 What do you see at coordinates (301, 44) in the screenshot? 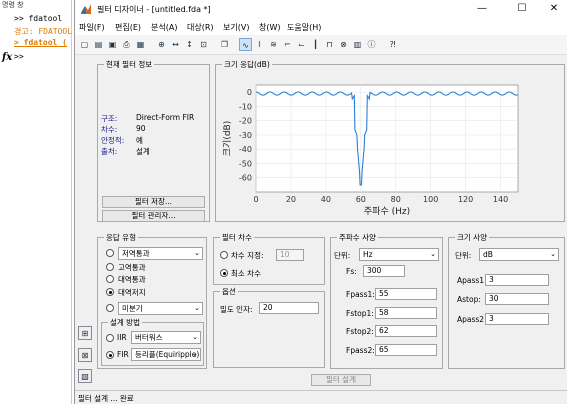
I see `phase-delay-icon: ⌙` at bounding box center [301, 44].